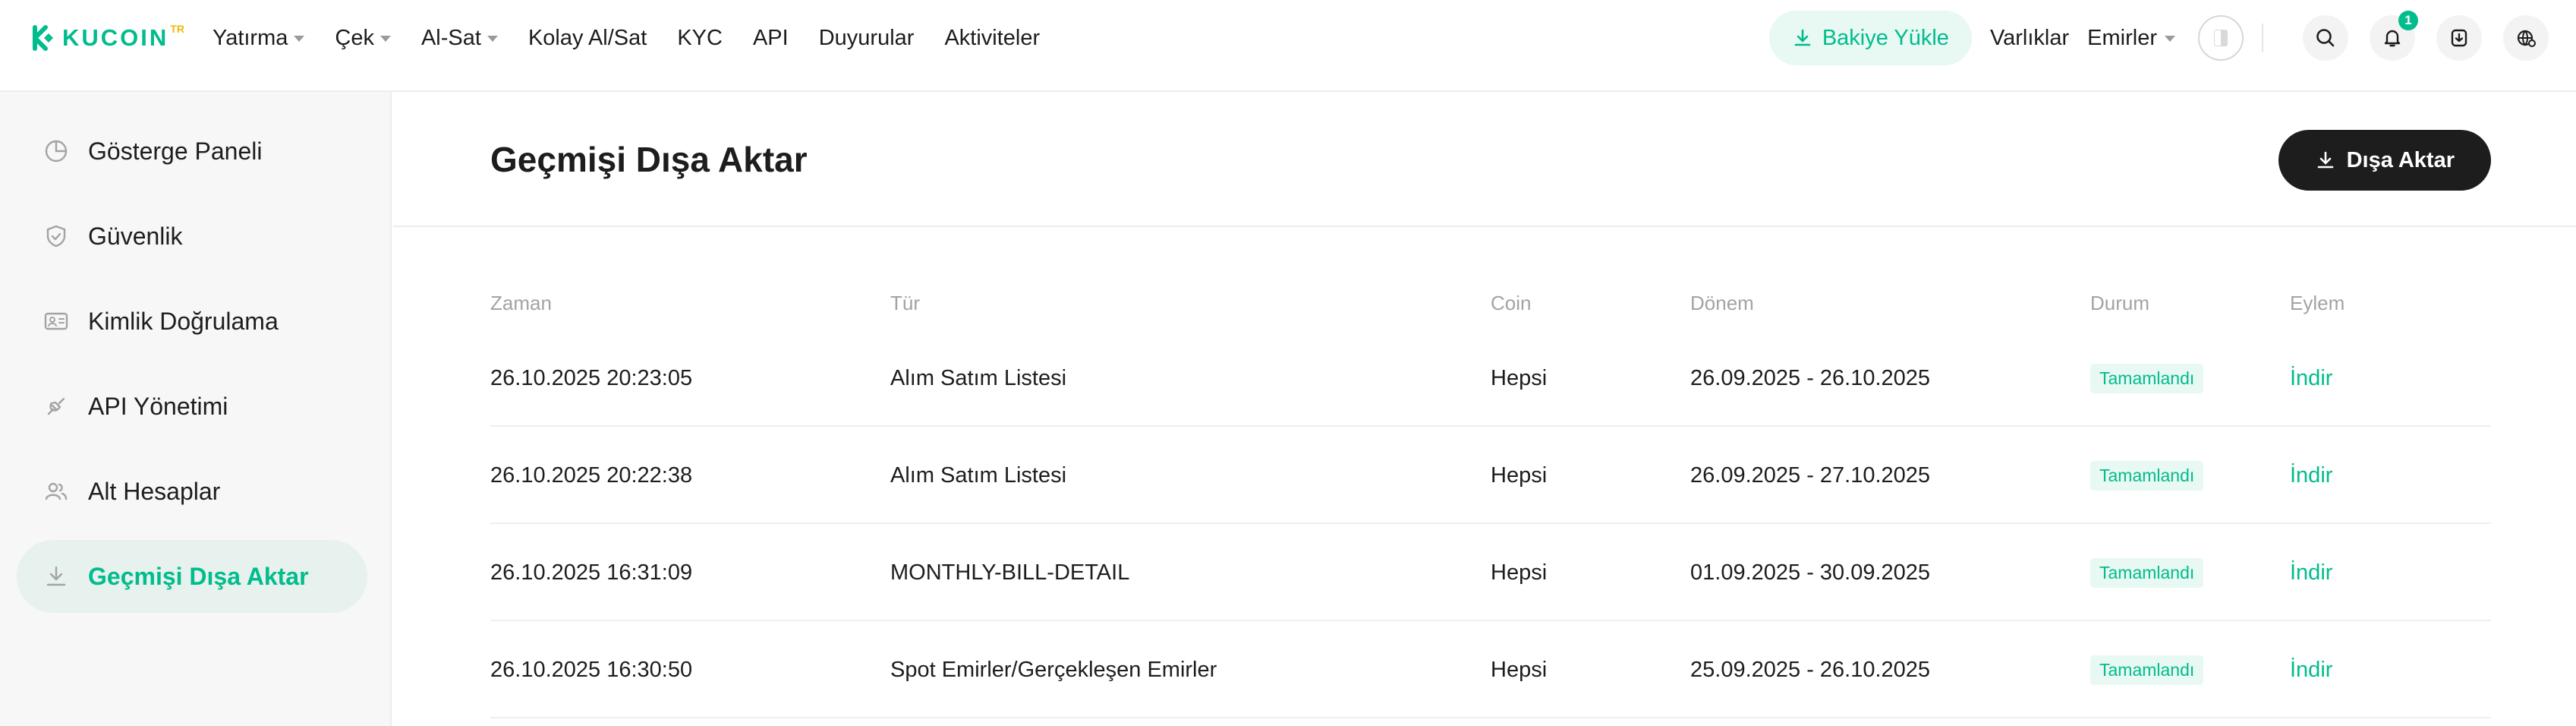 This screenshot has height=726, width=2576. I want to click on bell-icon, so click(2392, 38).